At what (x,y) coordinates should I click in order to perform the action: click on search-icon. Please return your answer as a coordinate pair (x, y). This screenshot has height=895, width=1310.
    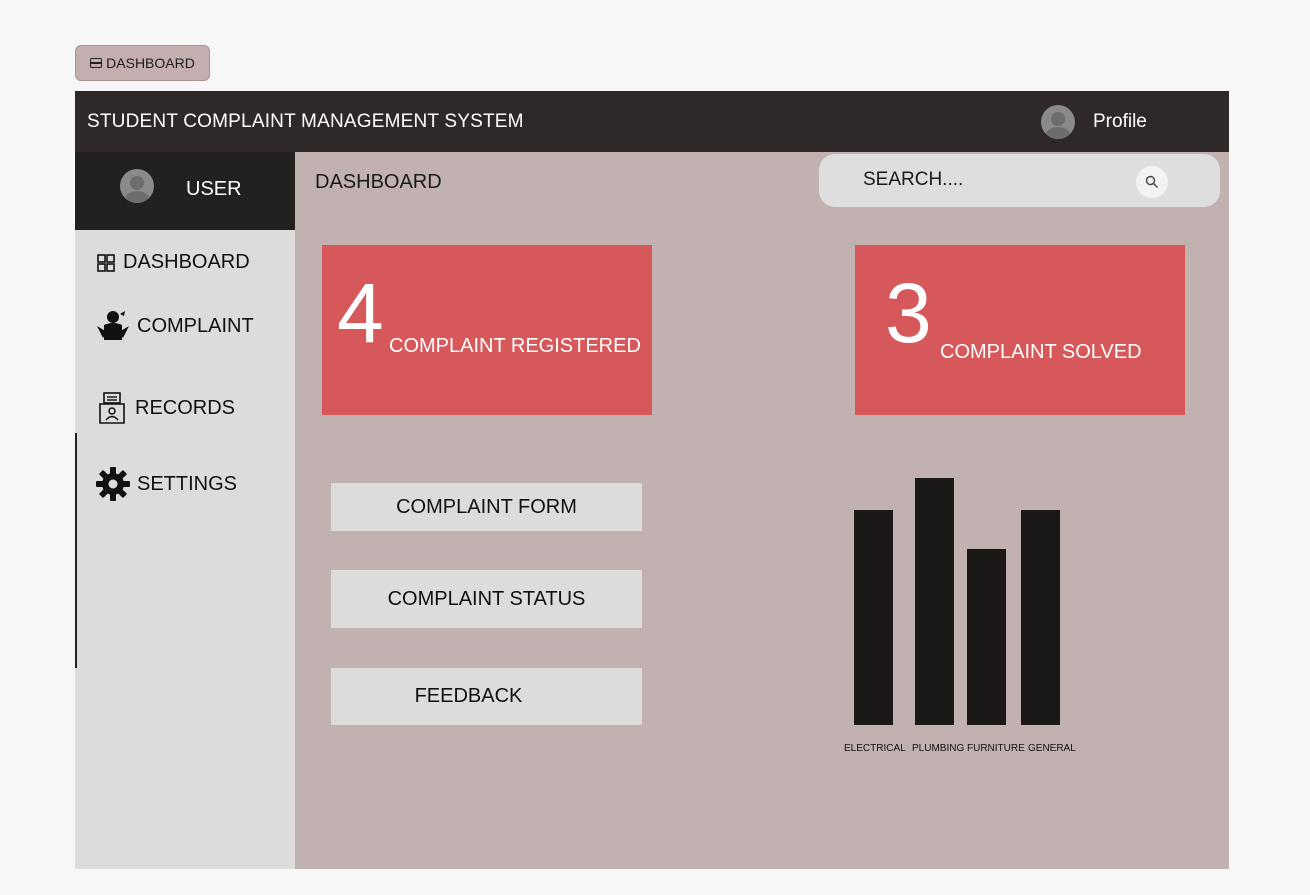
    Looking at the image, I should click on (1152, 182).